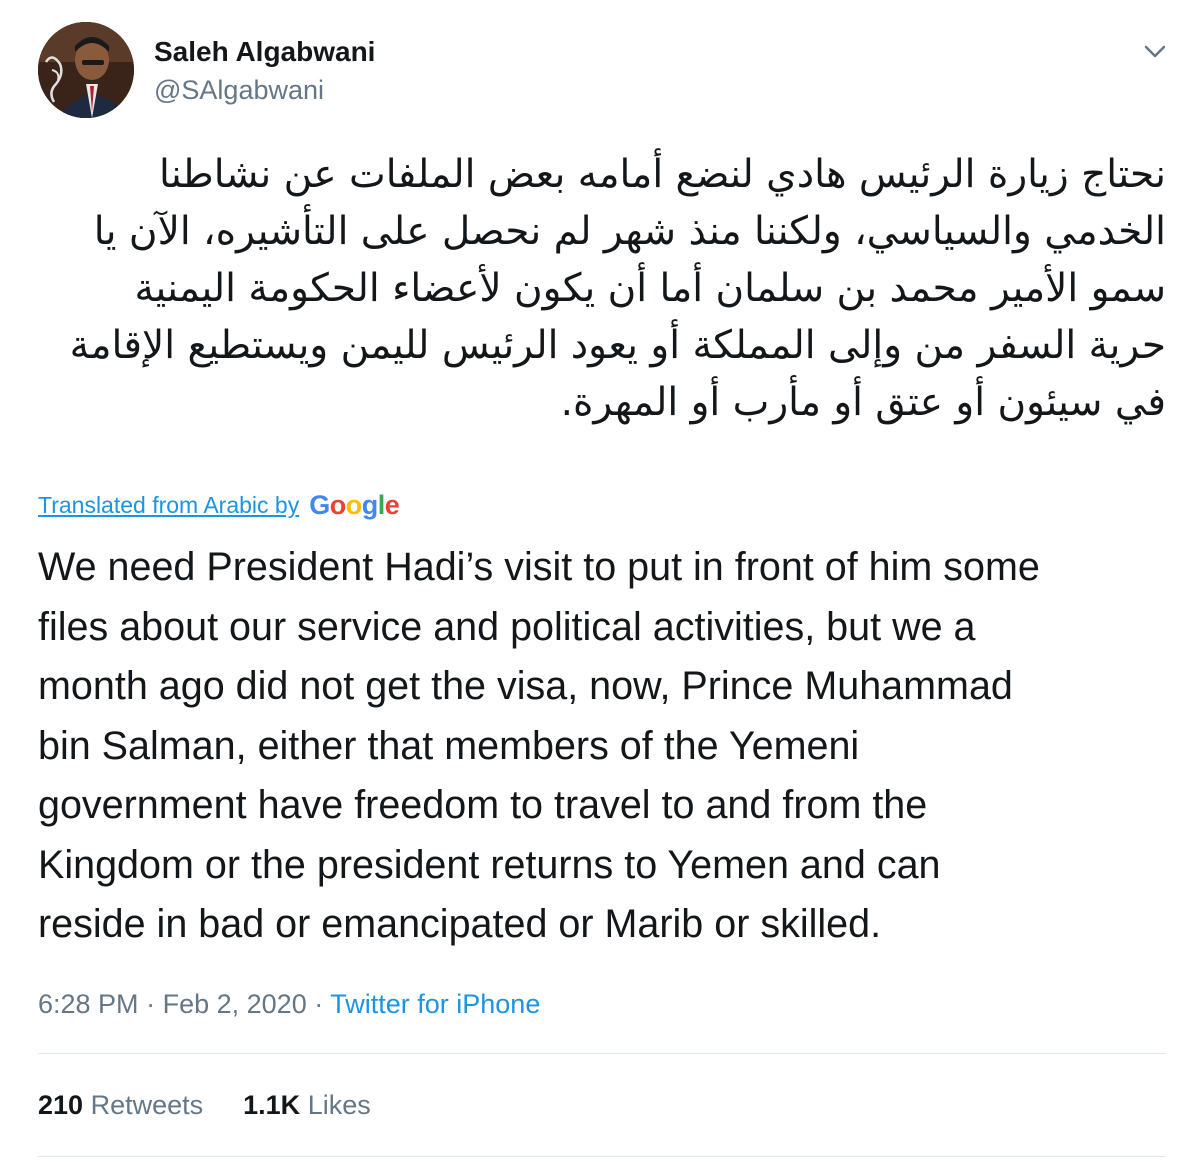 Image resolution: width=1200 pixels, height=1162 pixels. I want to click on tweet-time: 6:28 PM, so click(88, 1004).